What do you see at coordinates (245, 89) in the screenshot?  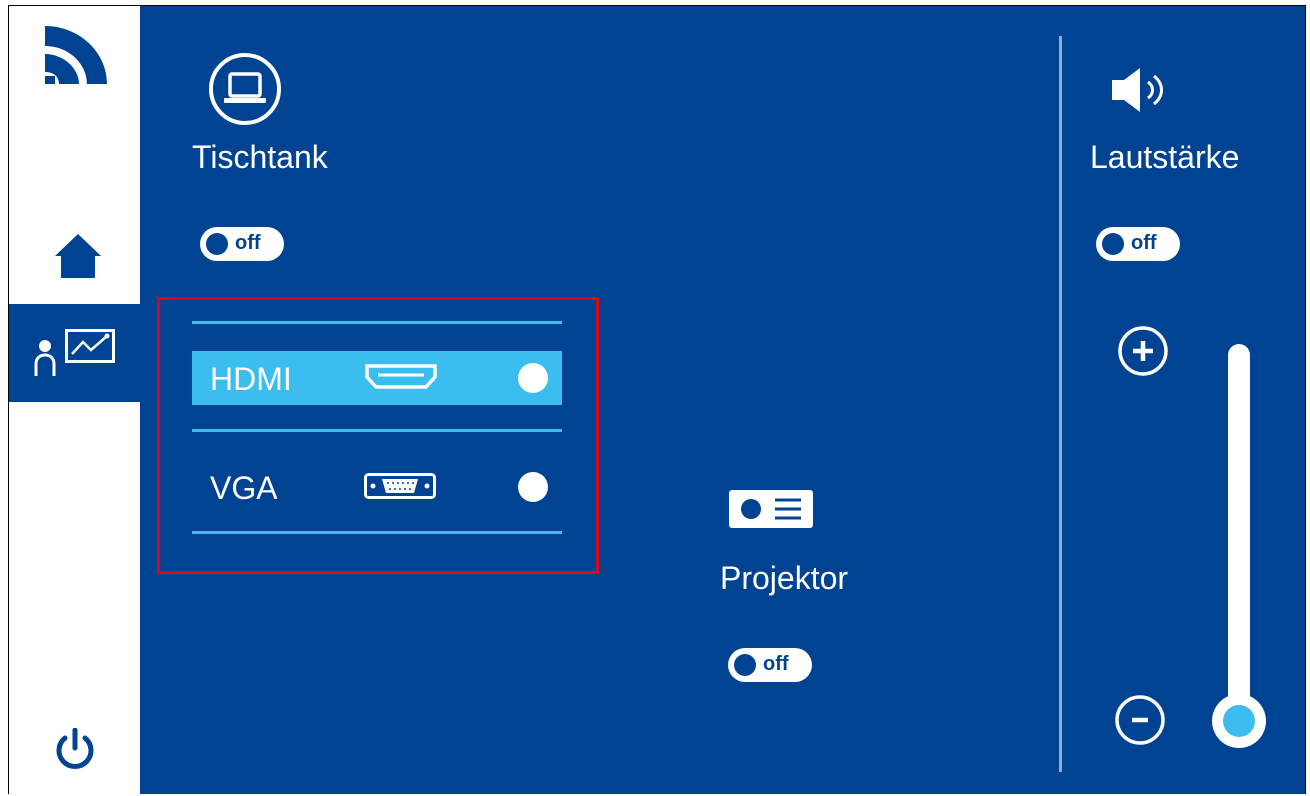 I see `laptop-icon` at bounding box center [245, 89].